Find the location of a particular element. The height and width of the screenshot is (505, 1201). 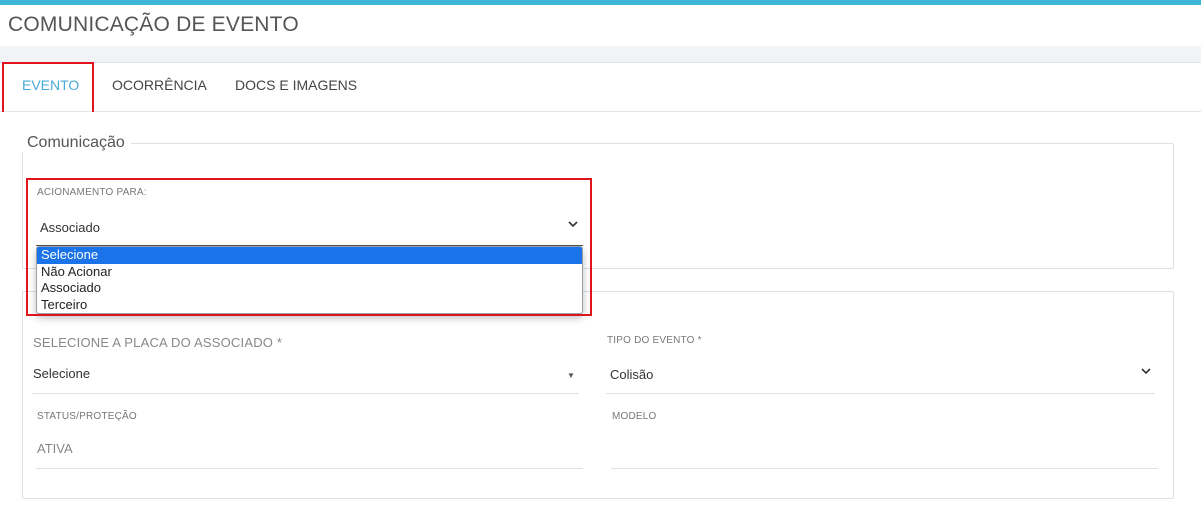

acionamento-options-list: Selecione Não Acionar Associado Terceiro is located at coordinates (309, 280).